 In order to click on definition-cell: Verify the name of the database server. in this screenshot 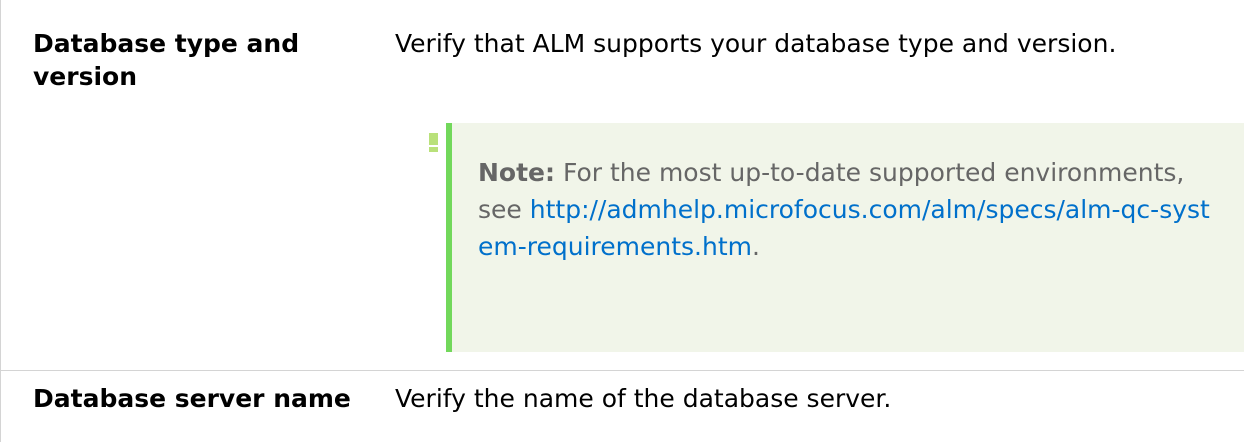, I will do `click(643, 398)`.